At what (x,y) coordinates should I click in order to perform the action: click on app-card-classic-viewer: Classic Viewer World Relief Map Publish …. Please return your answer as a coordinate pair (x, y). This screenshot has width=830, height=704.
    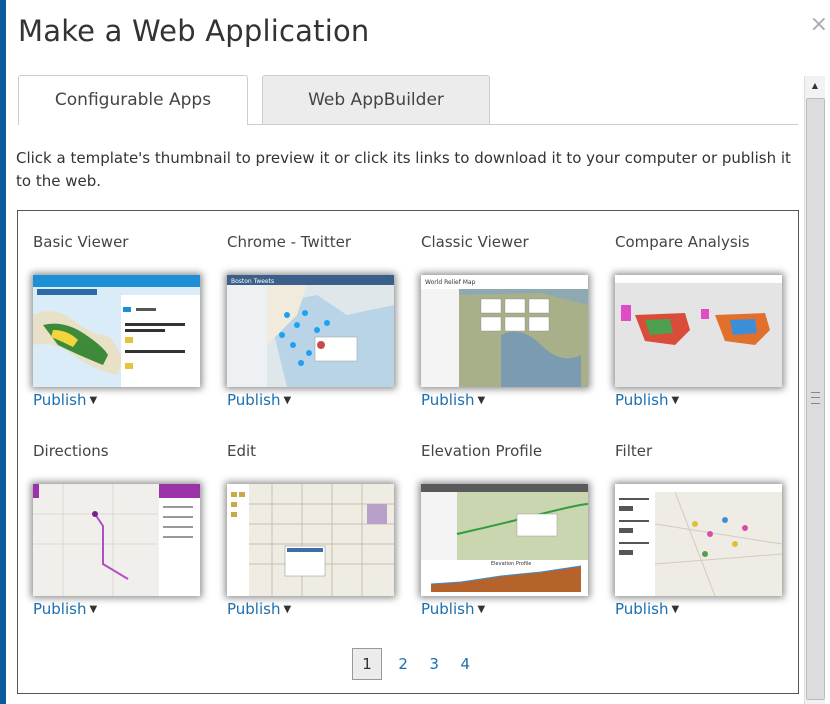
    Looking at the image, I should click on (511, 321).